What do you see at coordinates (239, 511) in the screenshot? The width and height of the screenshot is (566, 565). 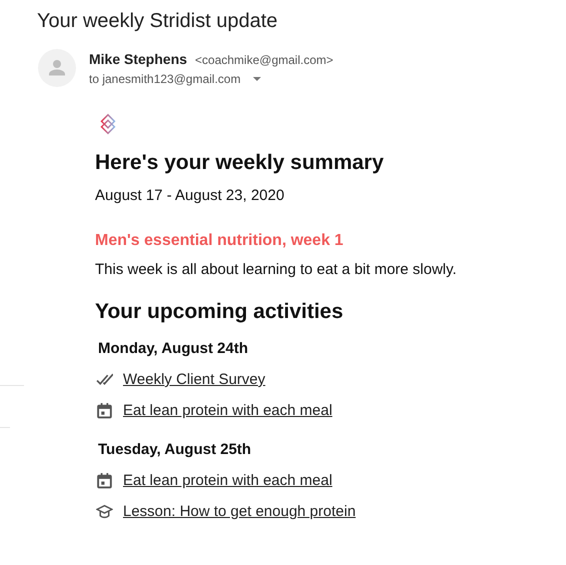 I see `activity-link: Lesson: How to get enough protein` at bounding box center [239, 511].